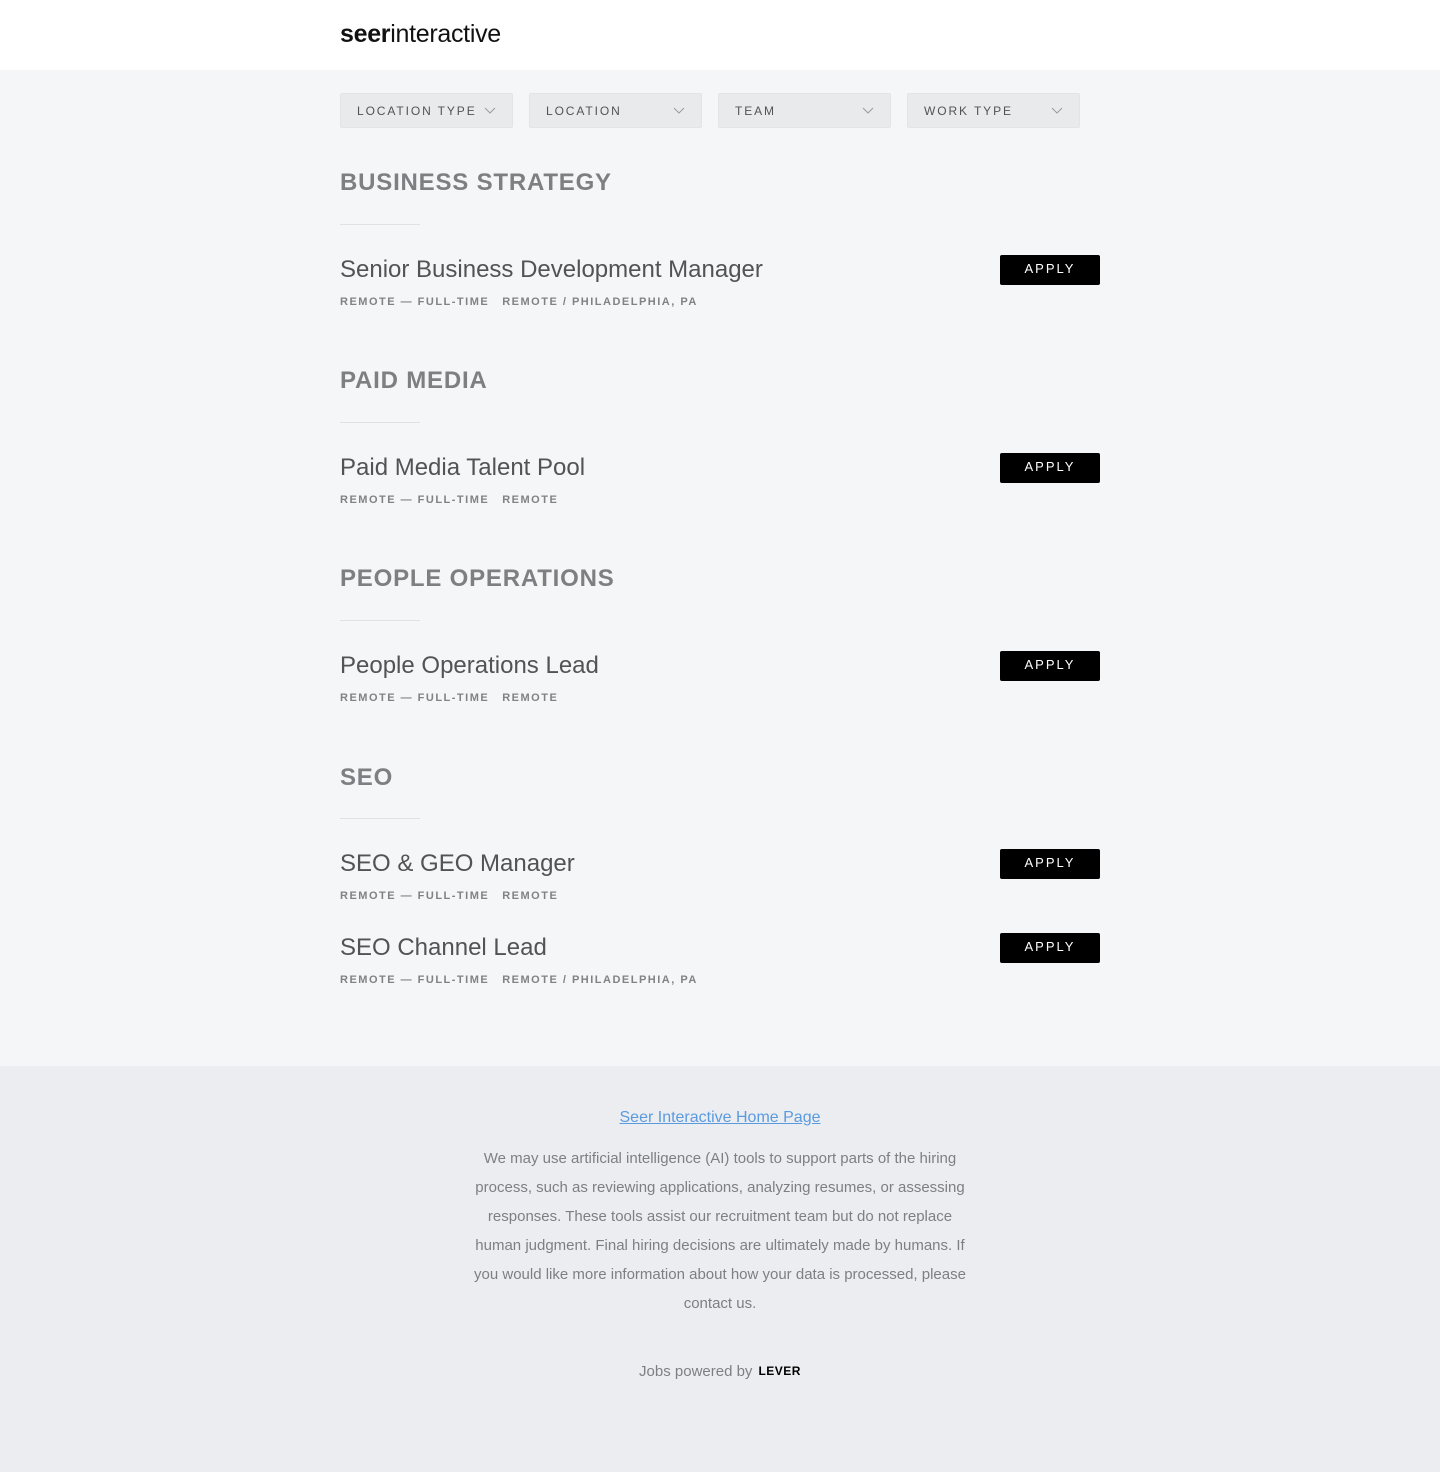 Image resolution: width=1440 pixels, height=1472 pixels. Describe the element at coordinates (551, 270) in the screenshot. I see `job-title-link: Senior Business Development Manager` at that location.